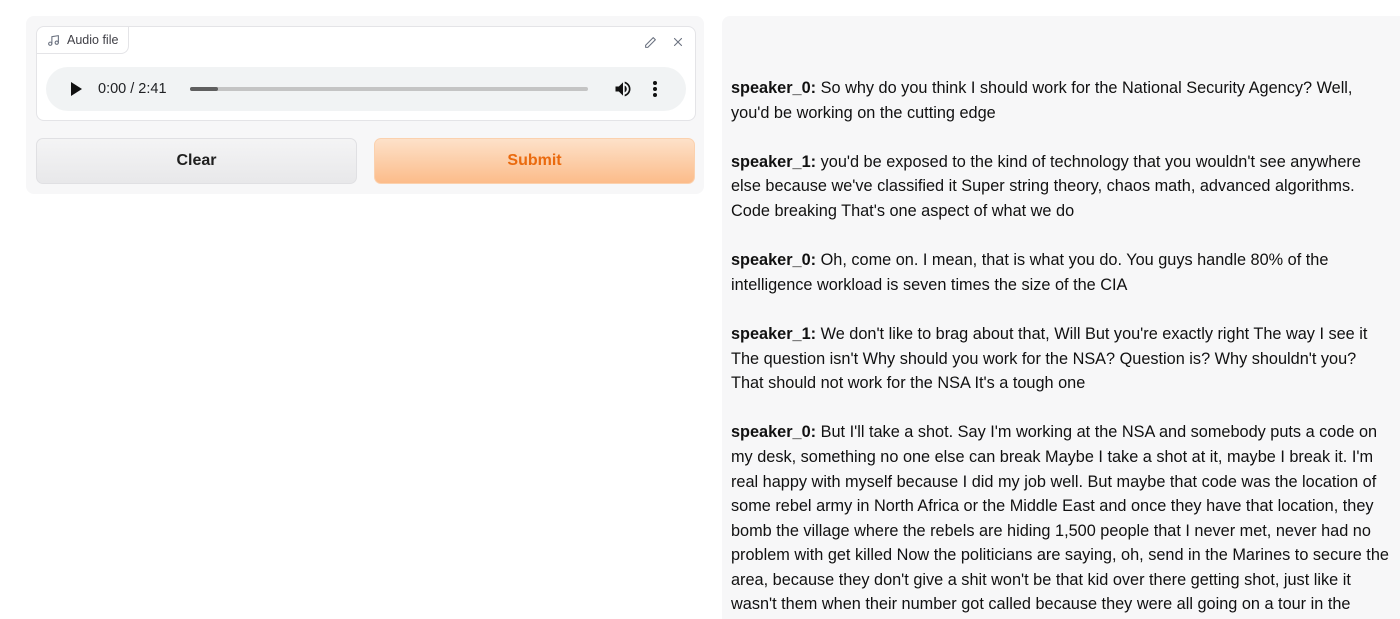 Image resolution: width=1400 pixels, height=619 pixels. I want to click on submit-button: Submit, so click(534, 161).